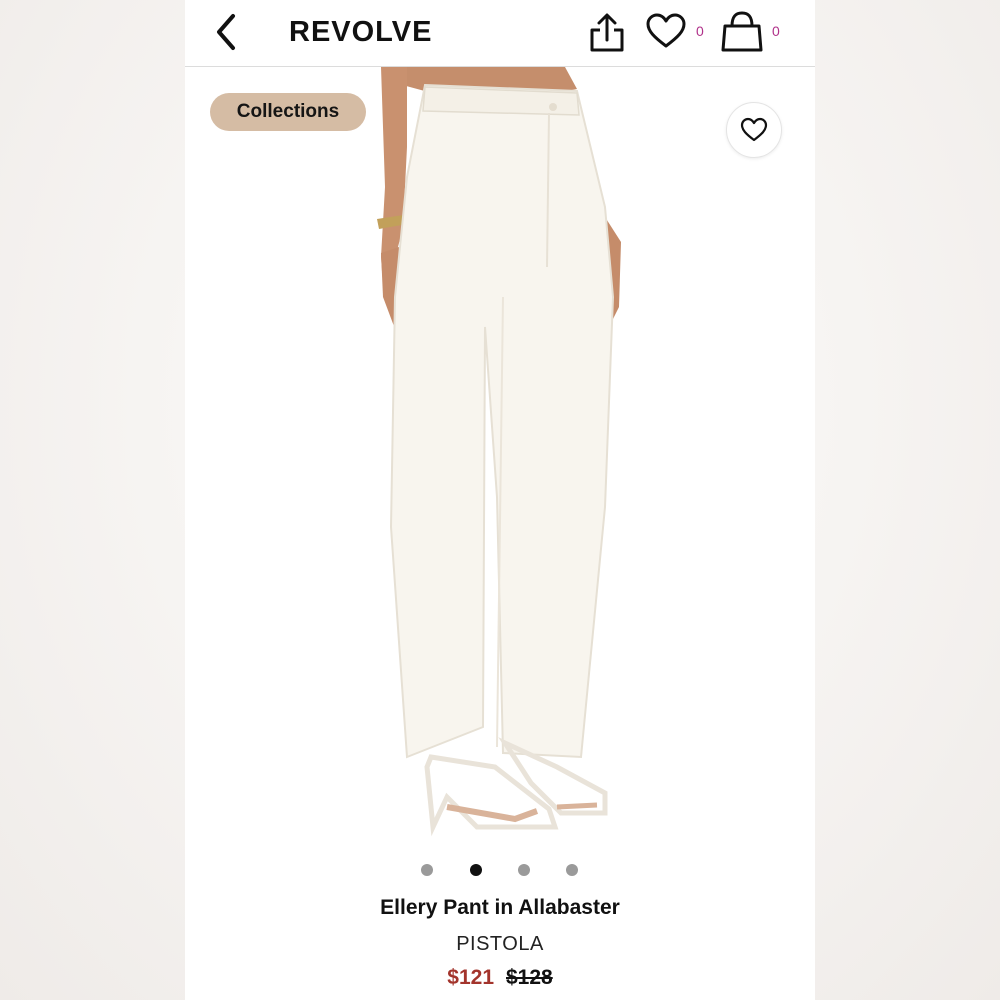  Describe the element at coordinates (500, 907) in the screenshot. I see `product-title: Ellery Pant in Allabaster` at that location.